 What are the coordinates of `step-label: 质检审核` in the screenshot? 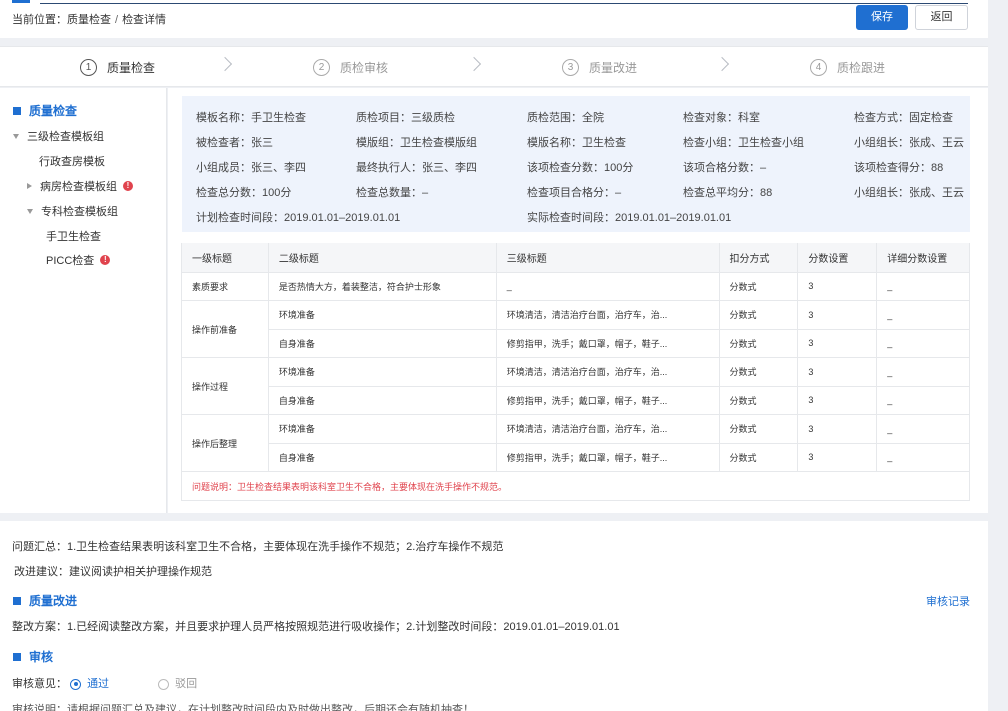 It's located at (364, 67).